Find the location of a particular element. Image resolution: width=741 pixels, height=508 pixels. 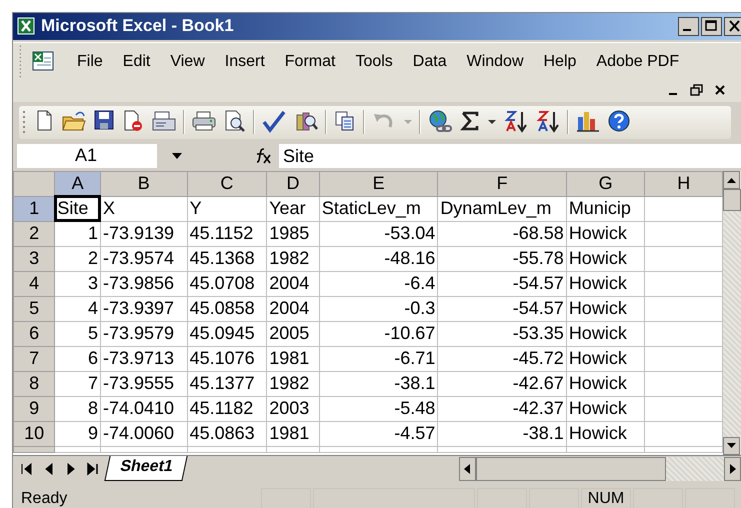

table-cell: 45.0945 is located at coordinates (227, 333).